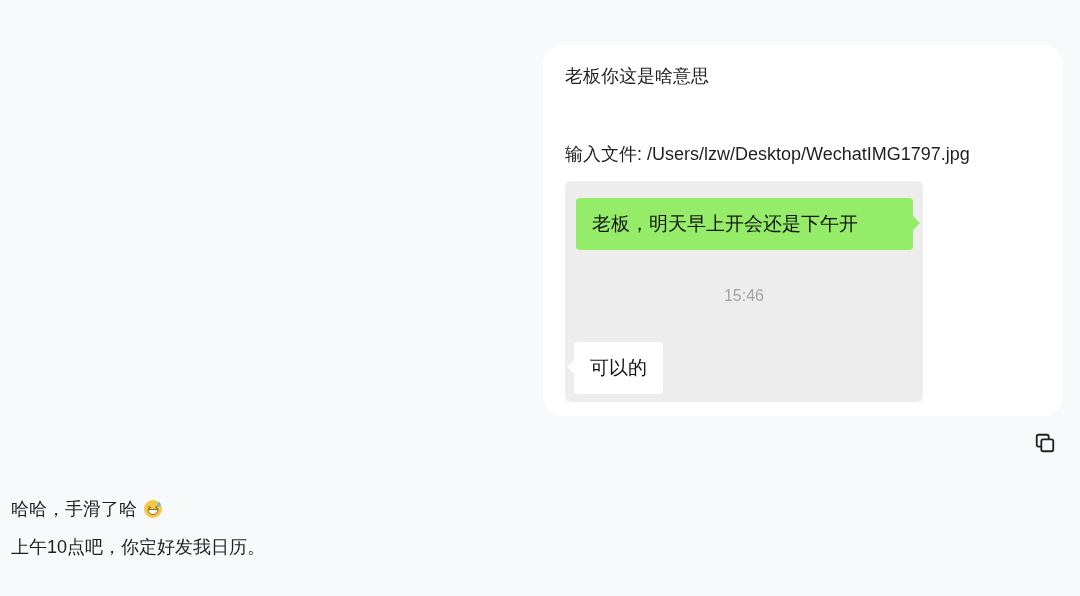 The width and height of the screenshot is (1080, 596). Describe the element at coordinates (743, 296) in the screenshot. I see `timestamp: 15:46` at that location.